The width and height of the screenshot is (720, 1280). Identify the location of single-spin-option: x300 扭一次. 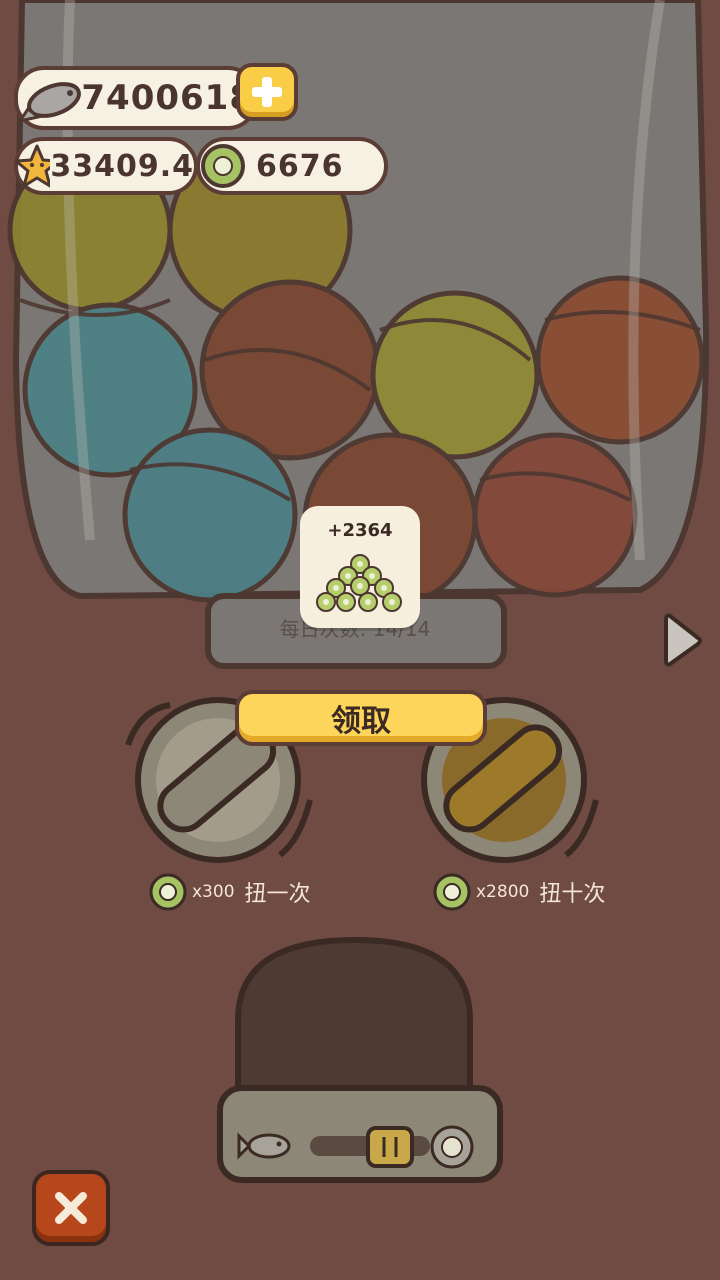
(229, 892).